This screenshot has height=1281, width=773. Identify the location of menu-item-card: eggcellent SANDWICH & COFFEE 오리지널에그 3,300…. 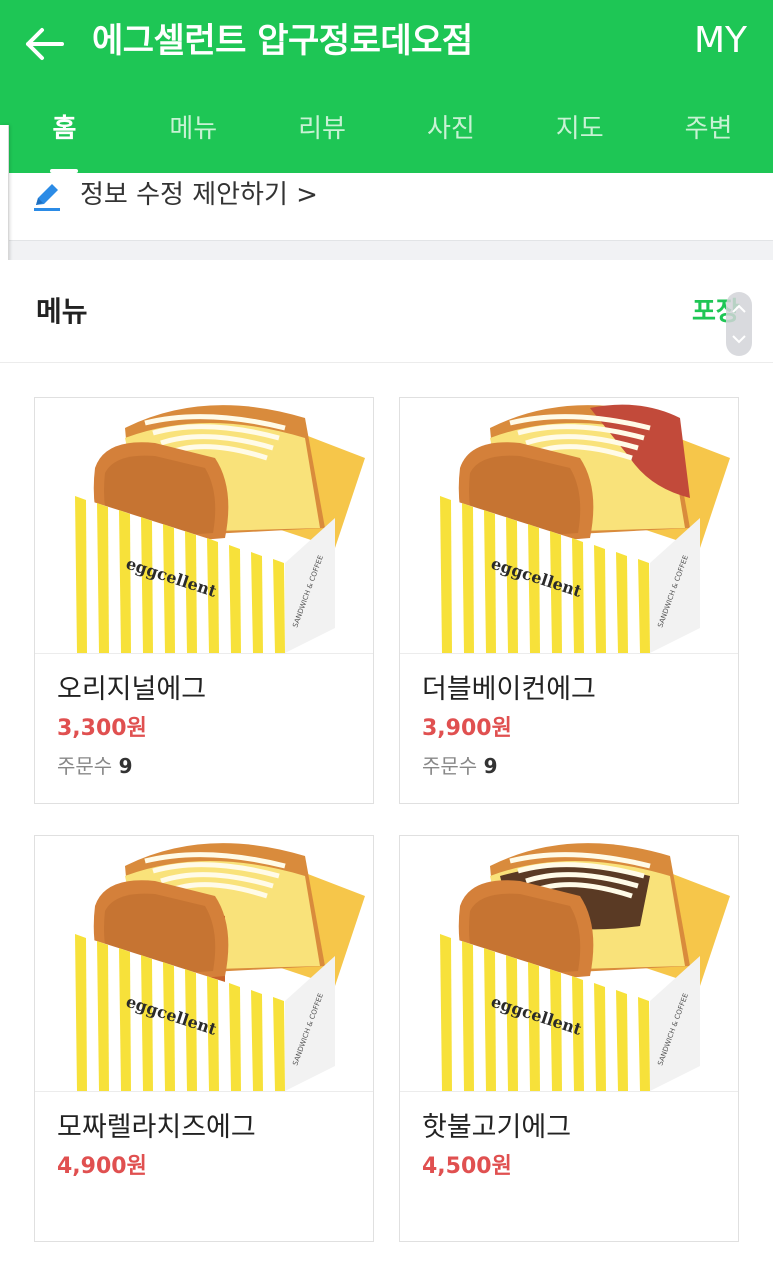
(204, 600).